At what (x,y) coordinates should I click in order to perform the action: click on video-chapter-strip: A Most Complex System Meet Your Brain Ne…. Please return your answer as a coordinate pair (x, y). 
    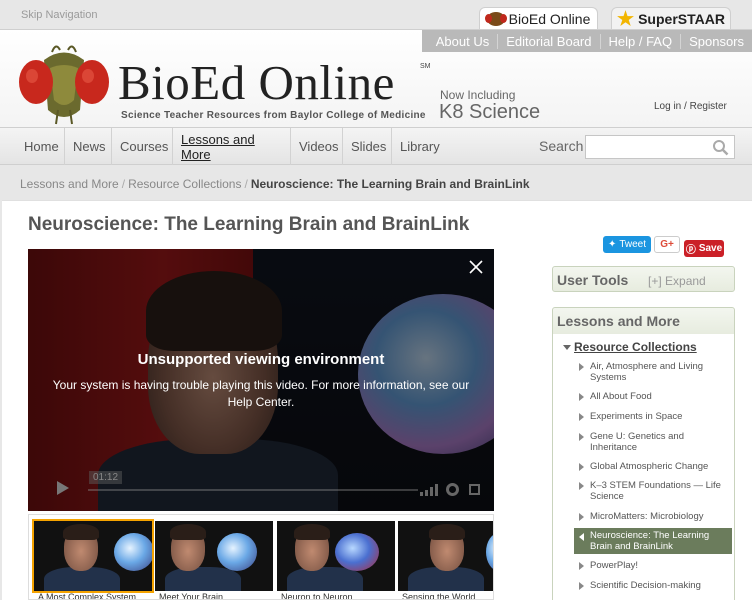
    Looking at the image, I should click on (261, 557).